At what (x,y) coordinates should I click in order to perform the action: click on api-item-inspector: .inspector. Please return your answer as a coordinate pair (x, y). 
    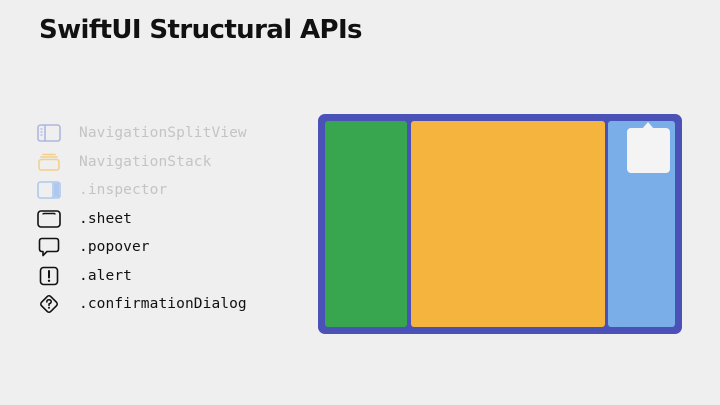
    Looking at the image, I should click on (171, 190).